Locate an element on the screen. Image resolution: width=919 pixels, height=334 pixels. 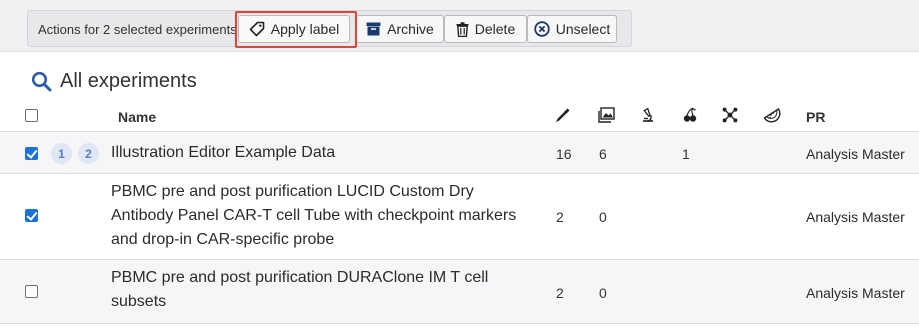
unselect-button: Unselect is located at coordinates (572, 29).